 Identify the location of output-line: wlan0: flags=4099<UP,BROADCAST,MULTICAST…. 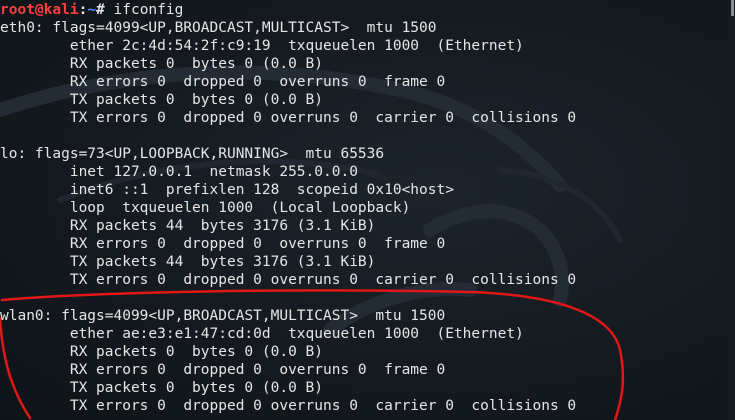
(223, 316).